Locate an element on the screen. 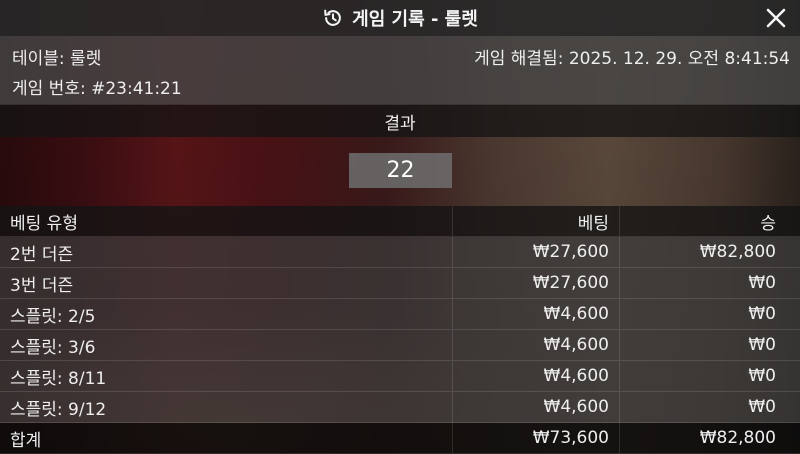 The height and width of the screenshot is (454, 800). table-row: 스플릿: 2/5 ₩4,600 ₩0 is located at coordinates (400, 314).